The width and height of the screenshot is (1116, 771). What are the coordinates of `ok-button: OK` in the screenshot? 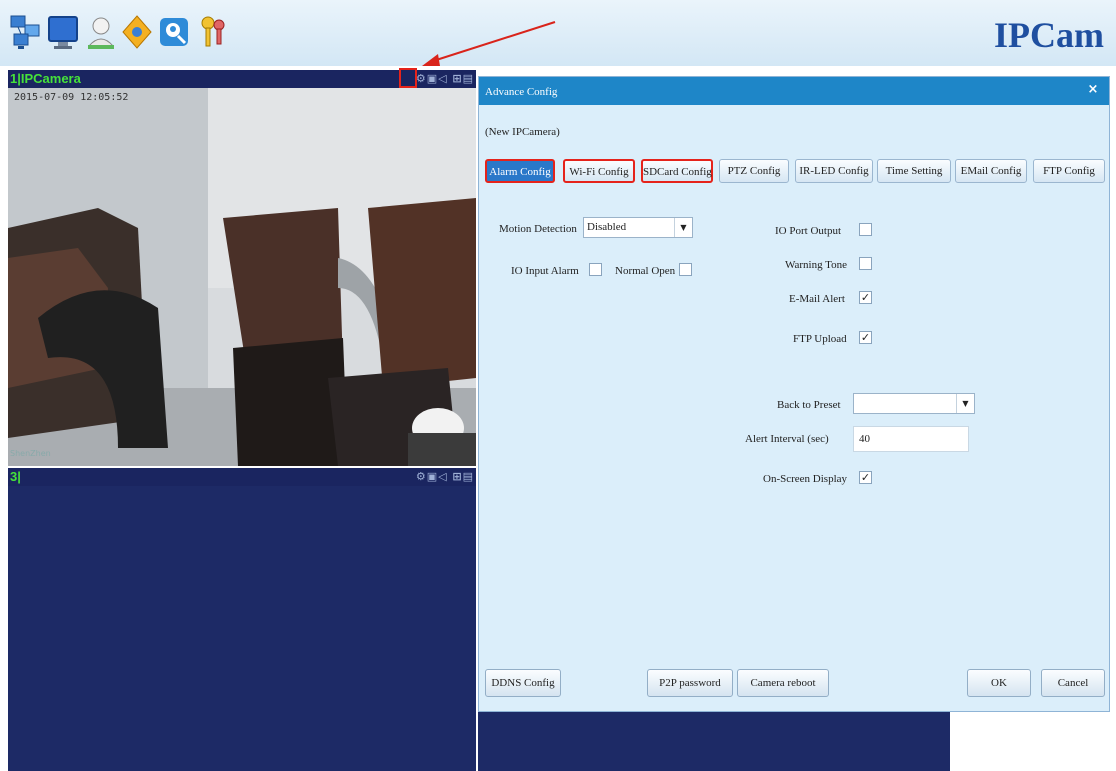 It's located at (999, 683).